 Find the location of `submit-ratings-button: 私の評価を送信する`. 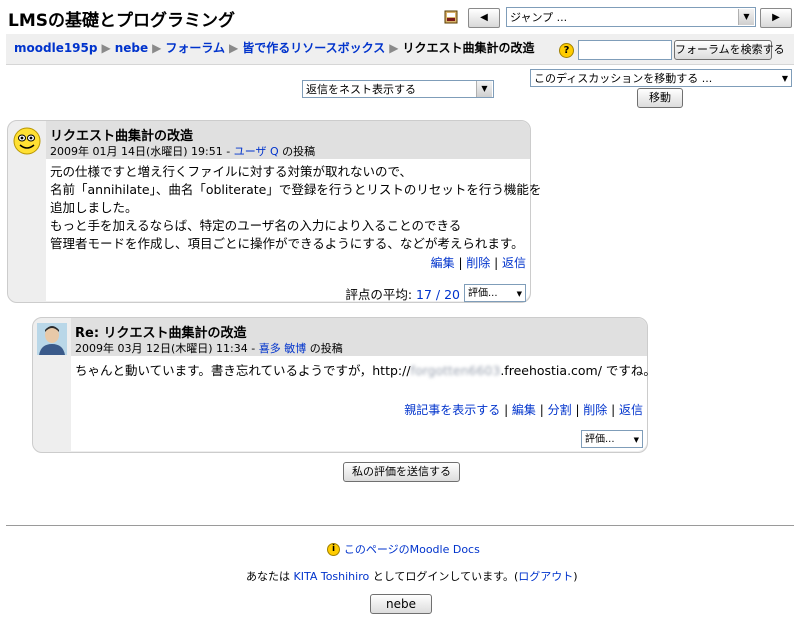

submit-ratings-button: 私の評価を送信する is located at coordinates (401, 472).